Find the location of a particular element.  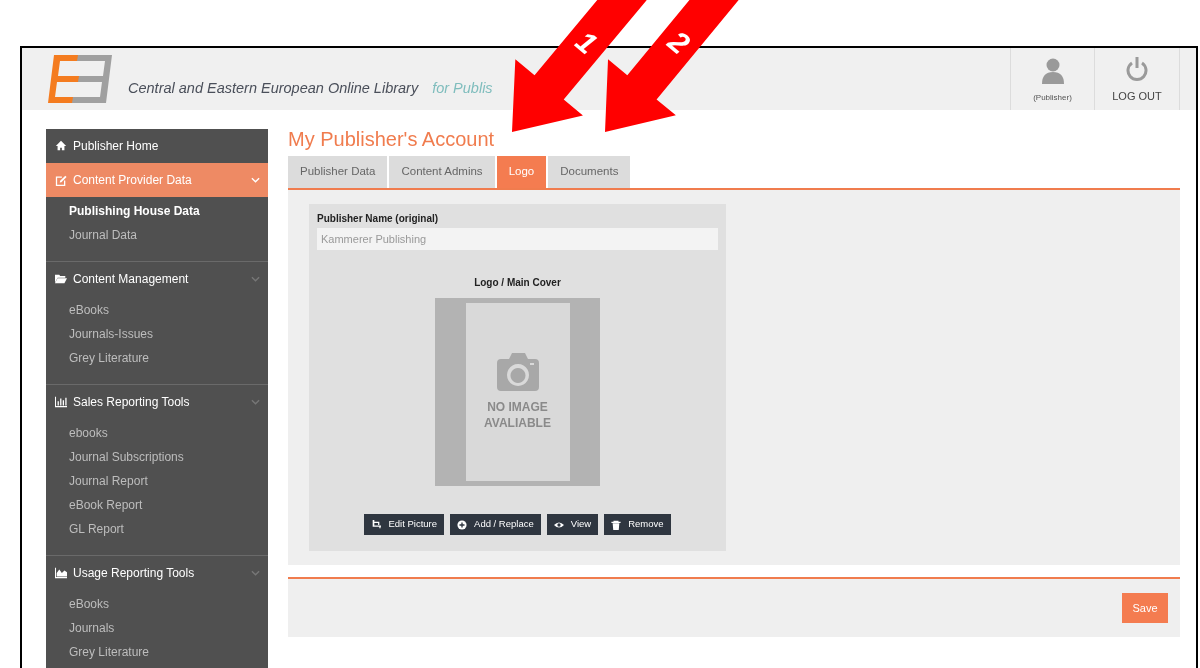

sidebar-item: Journal Report is located at coordinates (157, 481).